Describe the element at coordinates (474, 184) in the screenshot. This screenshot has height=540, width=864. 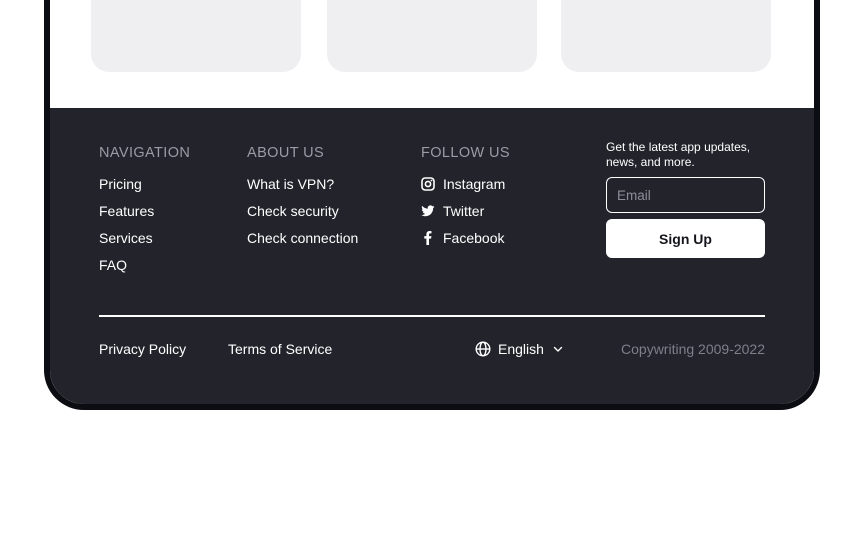
I see `instagram-label: Instagram` at that location.